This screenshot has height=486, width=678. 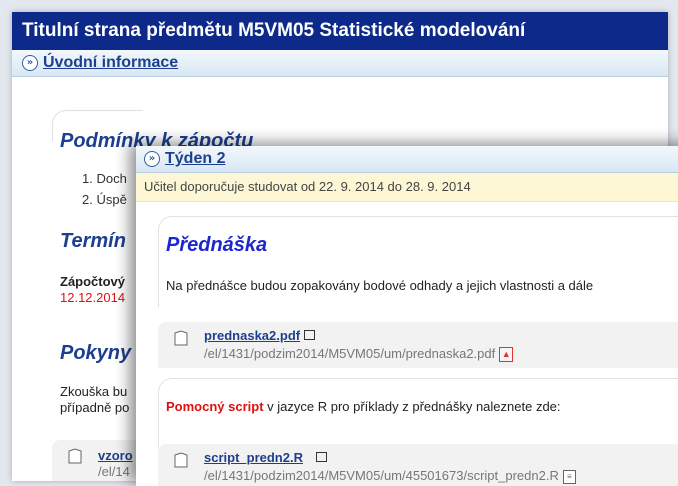 I want to click on list-item: 2. Úspě, so click(x=104, y=199).